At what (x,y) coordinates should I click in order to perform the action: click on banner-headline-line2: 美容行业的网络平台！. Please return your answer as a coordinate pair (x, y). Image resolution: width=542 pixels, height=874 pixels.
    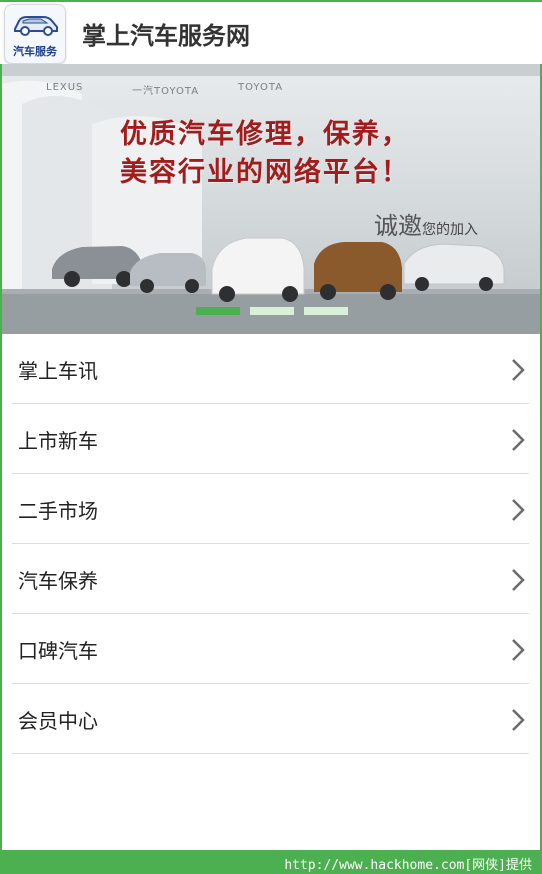
    Looking at the image, I should click on (265, 172).